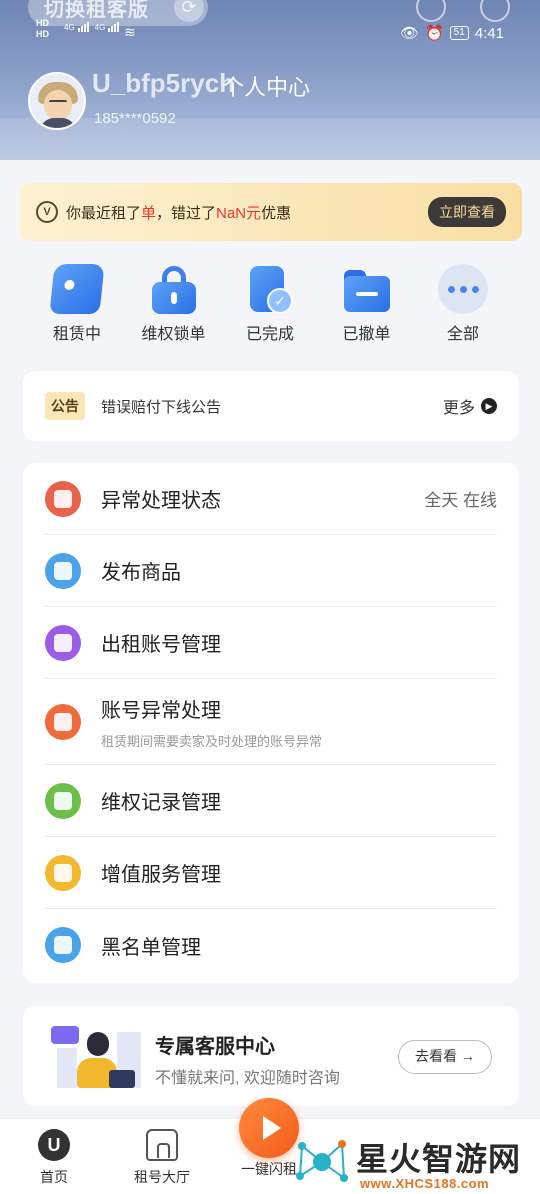  What do you see at coordinates (409, 33) in the screenshot?
I see `eye-icon: 👁` at bounding box center [409, 33].